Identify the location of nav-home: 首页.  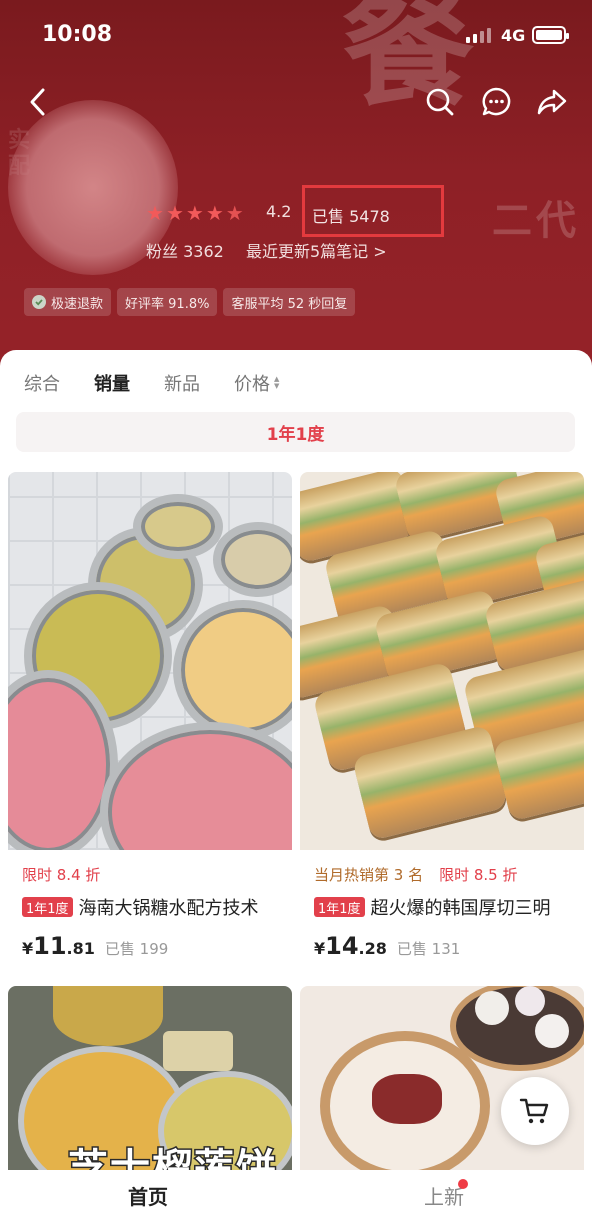
(148, 1195).